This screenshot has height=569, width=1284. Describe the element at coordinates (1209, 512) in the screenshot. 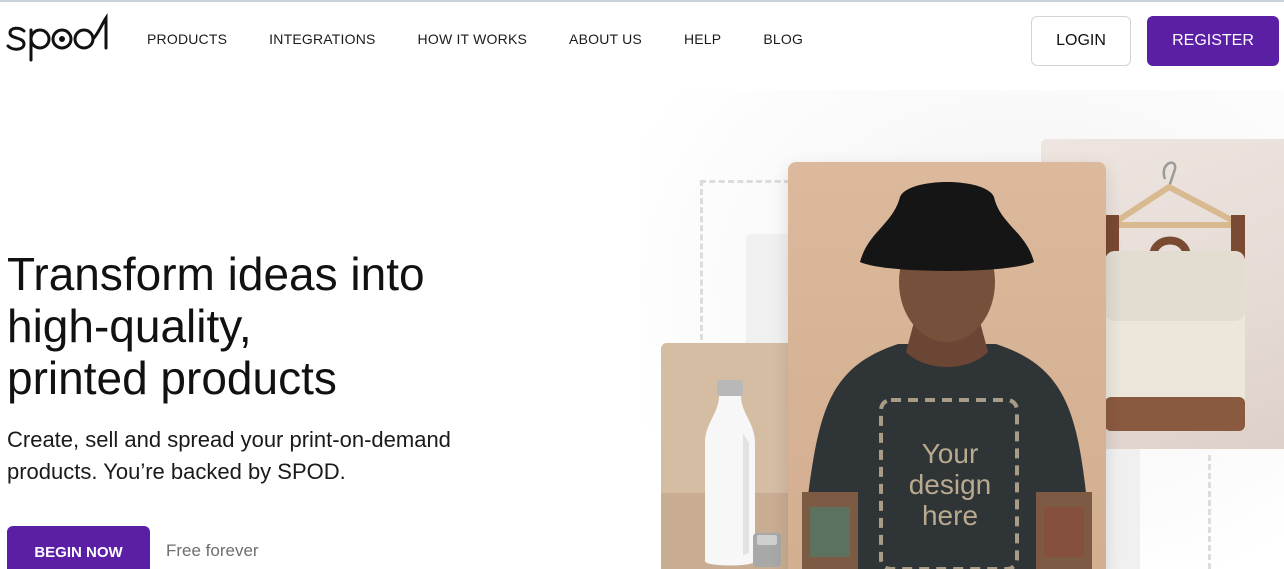

I see `dashed-line-decoration` at that location.